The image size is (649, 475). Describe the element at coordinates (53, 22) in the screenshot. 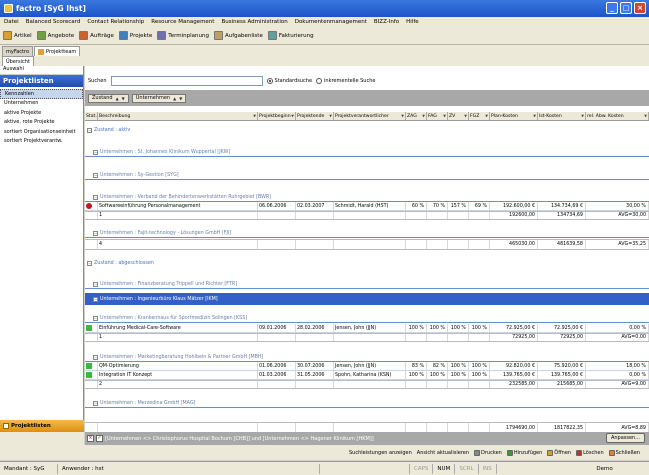

I see `menu-item: Balanced Scorecard` at that location.